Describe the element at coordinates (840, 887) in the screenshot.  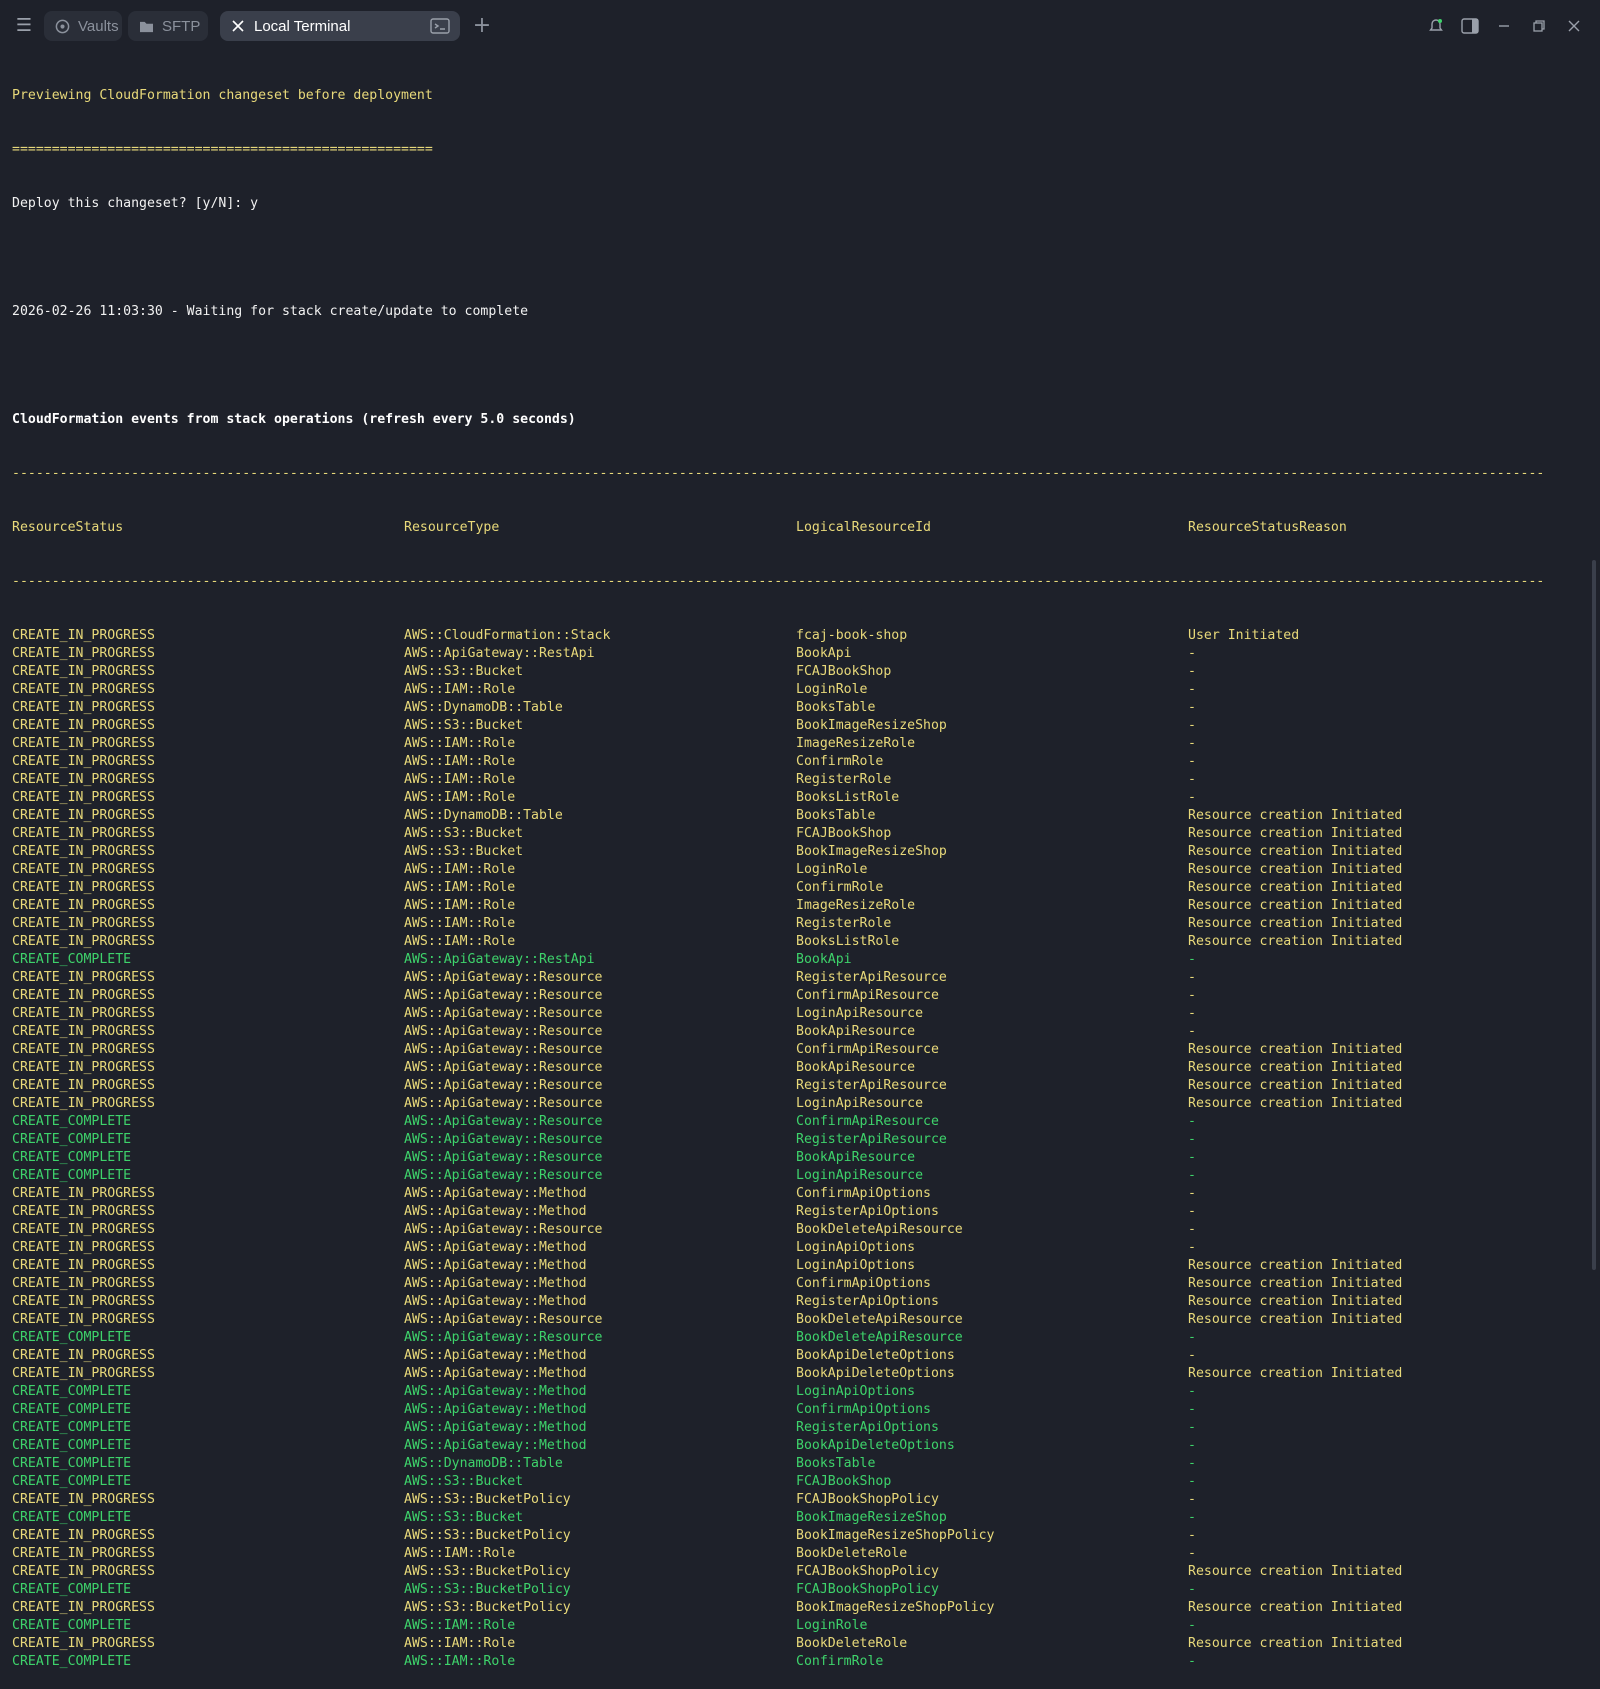
I see `event-logical-id: ConfirmRole` at that location.